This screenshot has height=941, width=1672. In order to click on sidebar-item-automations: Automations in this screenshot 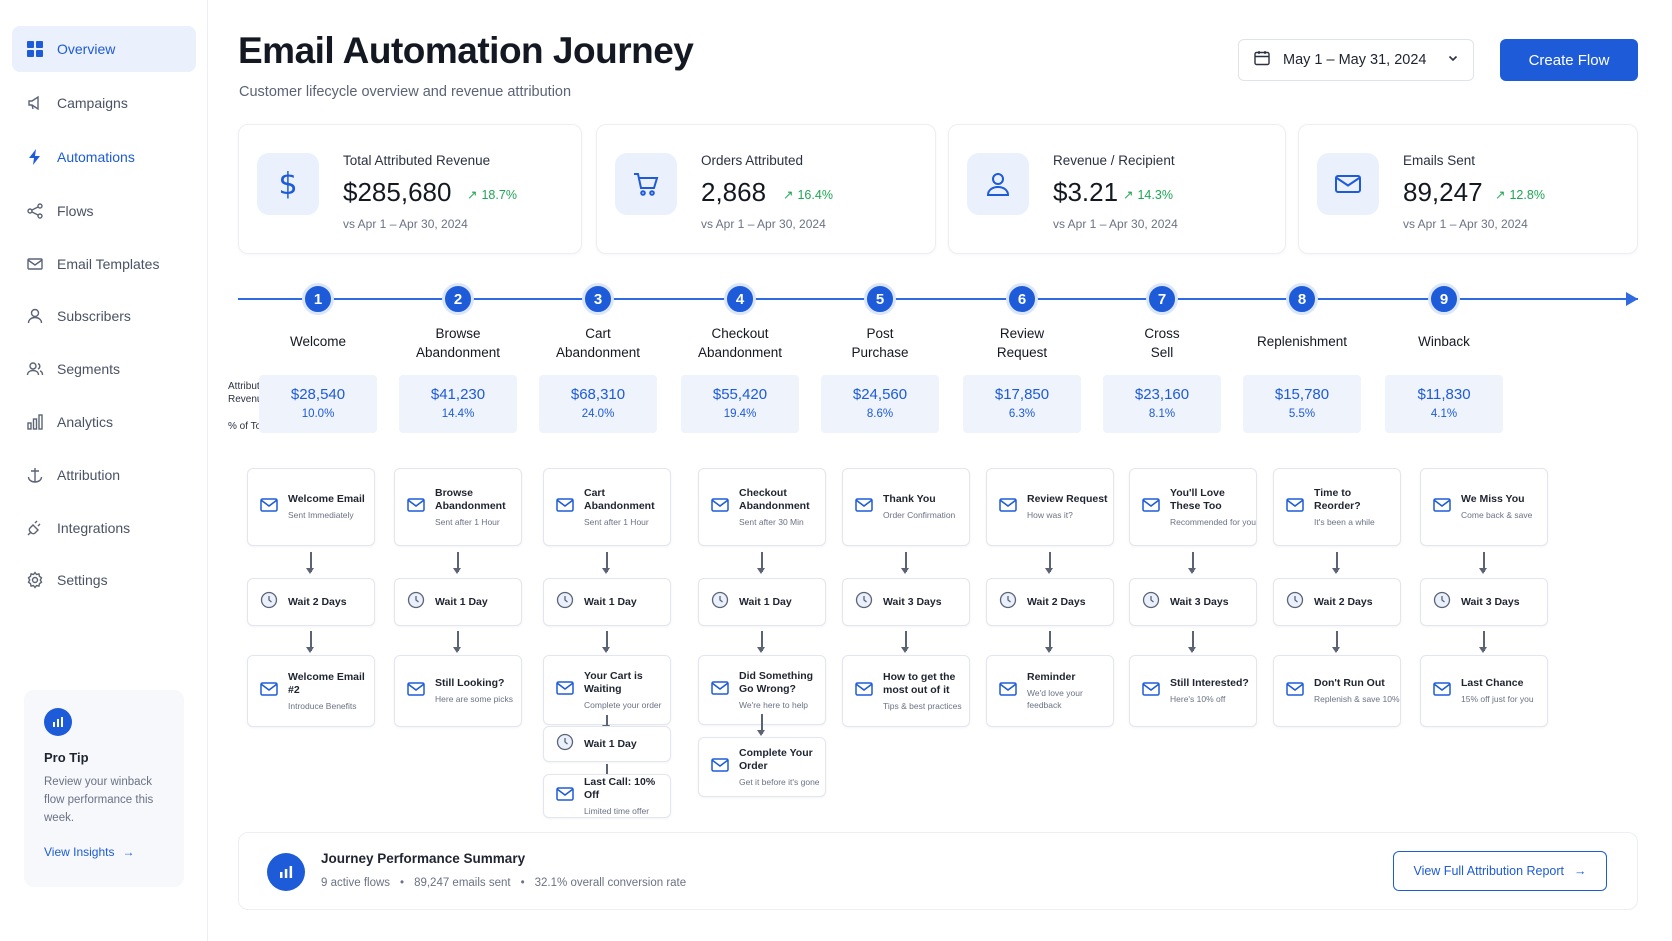, I will do `click(104, 157)`.